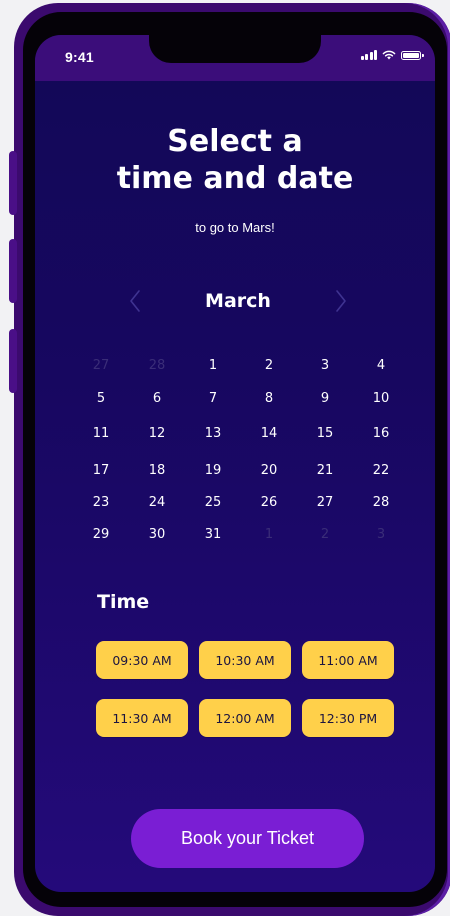 The width and height of the screenshot is (450, 916). What do you see at coordinates (135, 301) in the screenshot?
I see `chevron-left-icon` at bounding box center [135, 301].